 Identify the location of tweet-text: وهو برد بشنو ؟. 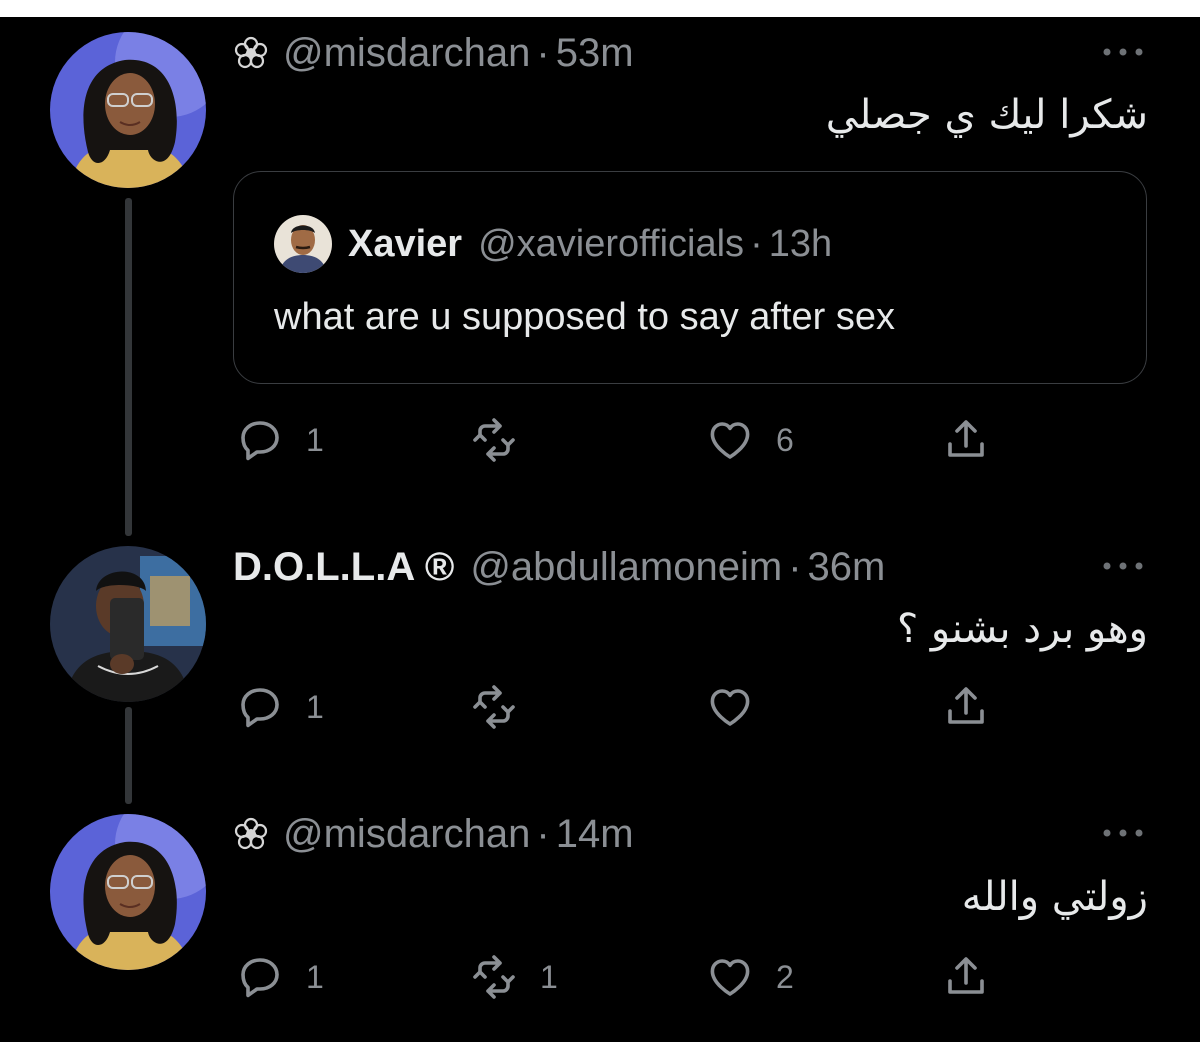
(1022, 629).